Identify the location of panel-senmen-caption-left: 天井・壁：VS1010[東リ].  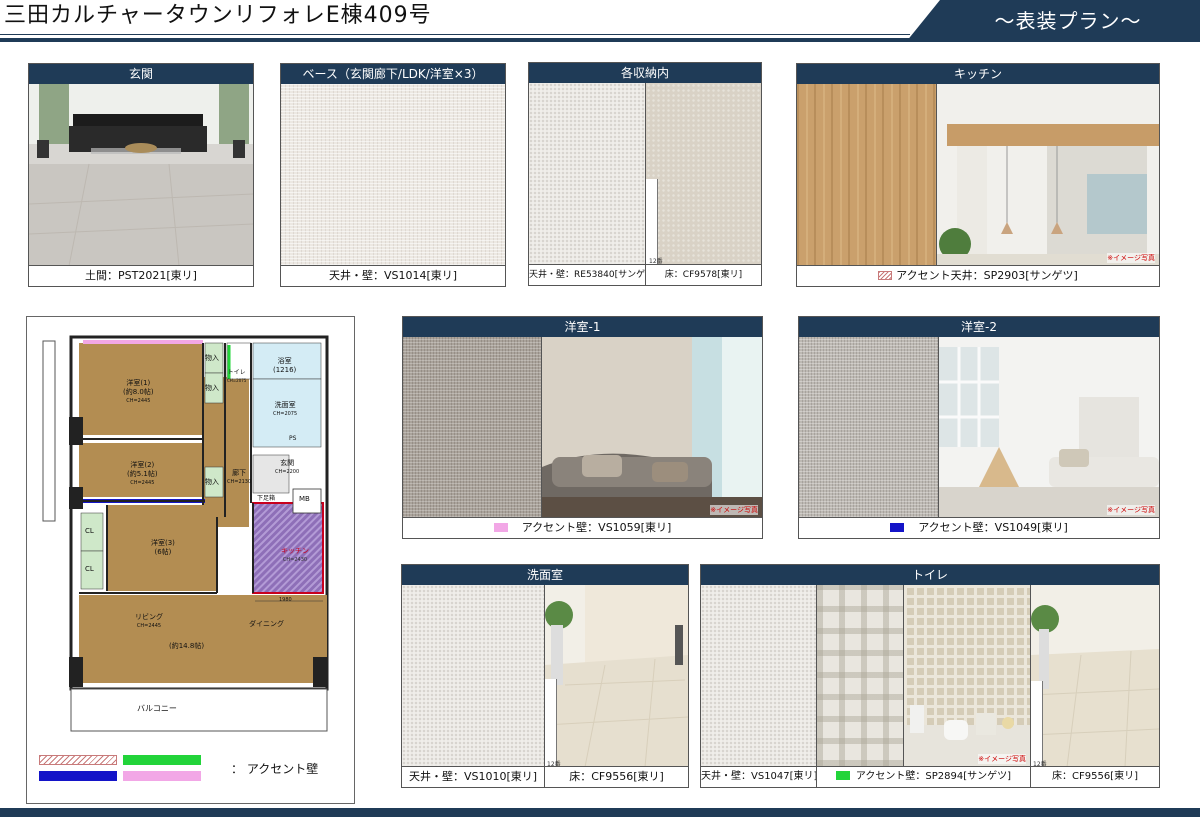
(473, 776).